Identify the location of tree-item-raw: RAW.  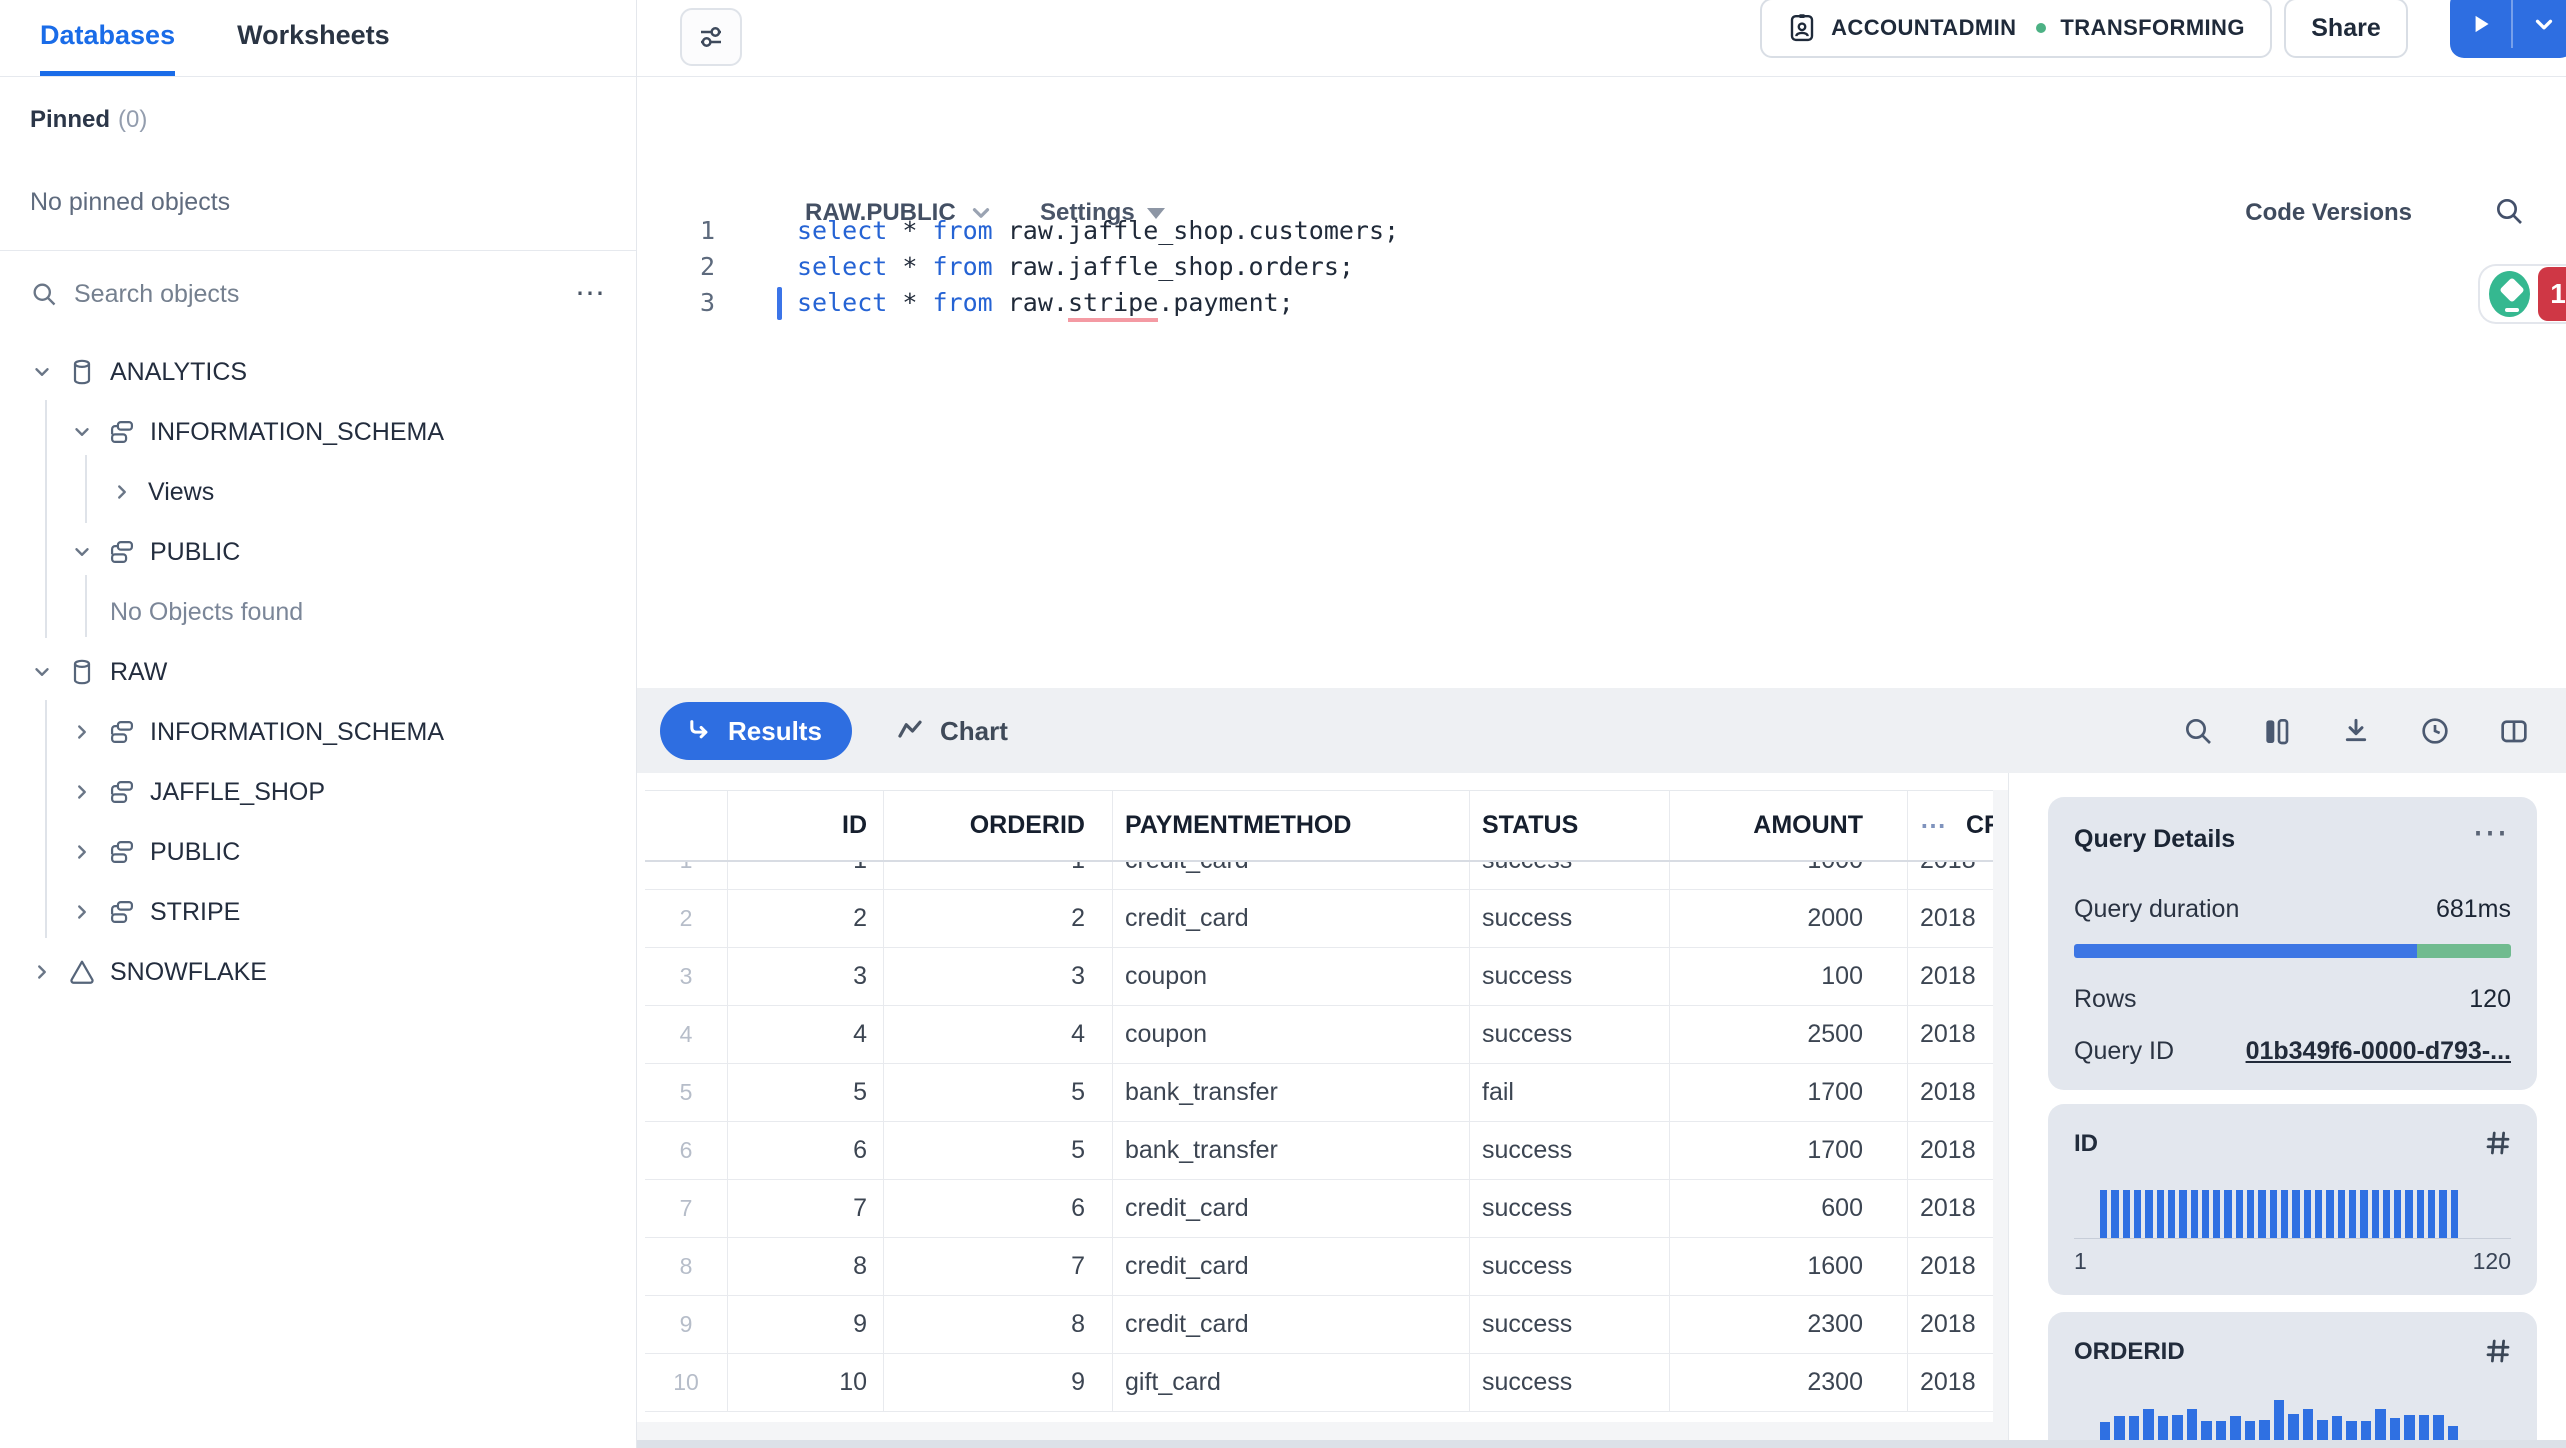
(318, 672).